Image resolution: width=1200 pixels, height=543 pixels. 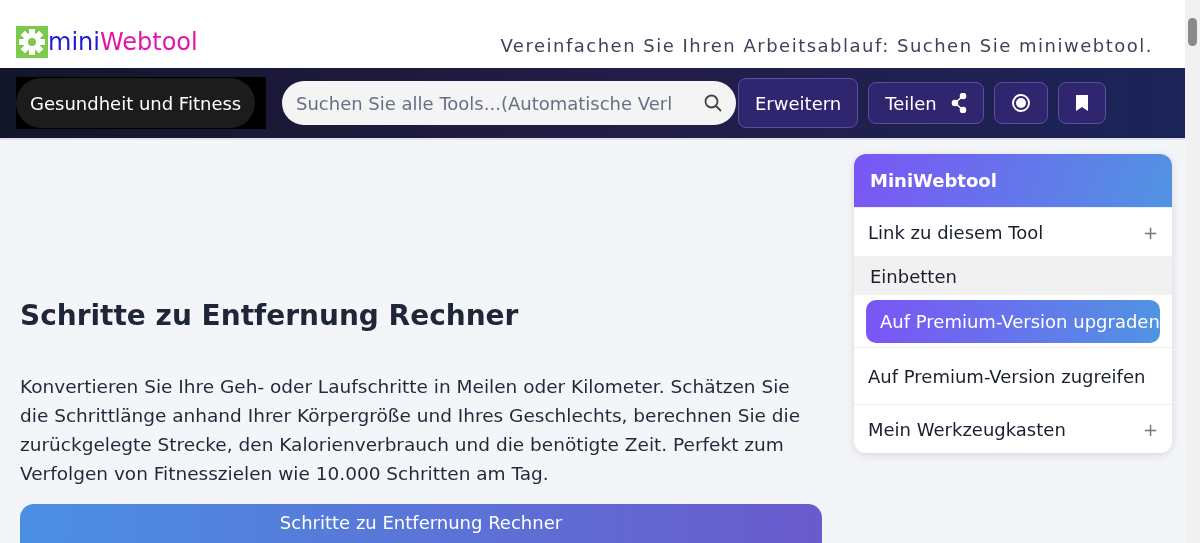 What do you see at coordinates (411, 430) in the screenshot?
I see `description: Konvertieren Sie Ihre Geh- oder Laufschritte in Meilen oder Kilometer. Schätzen Sie die Schrittlänge anhand Ihrer Körpergröße und Ihres Geschlechts, berechnen Sie die zurückgelegte Strecke, den Kalorienverbrauch und die benötigte Zeit. Perfekt zum Verfolgen von Fitnesszielen wie 10.000 Schritten am Tag.` at bounding box center [411, 430].